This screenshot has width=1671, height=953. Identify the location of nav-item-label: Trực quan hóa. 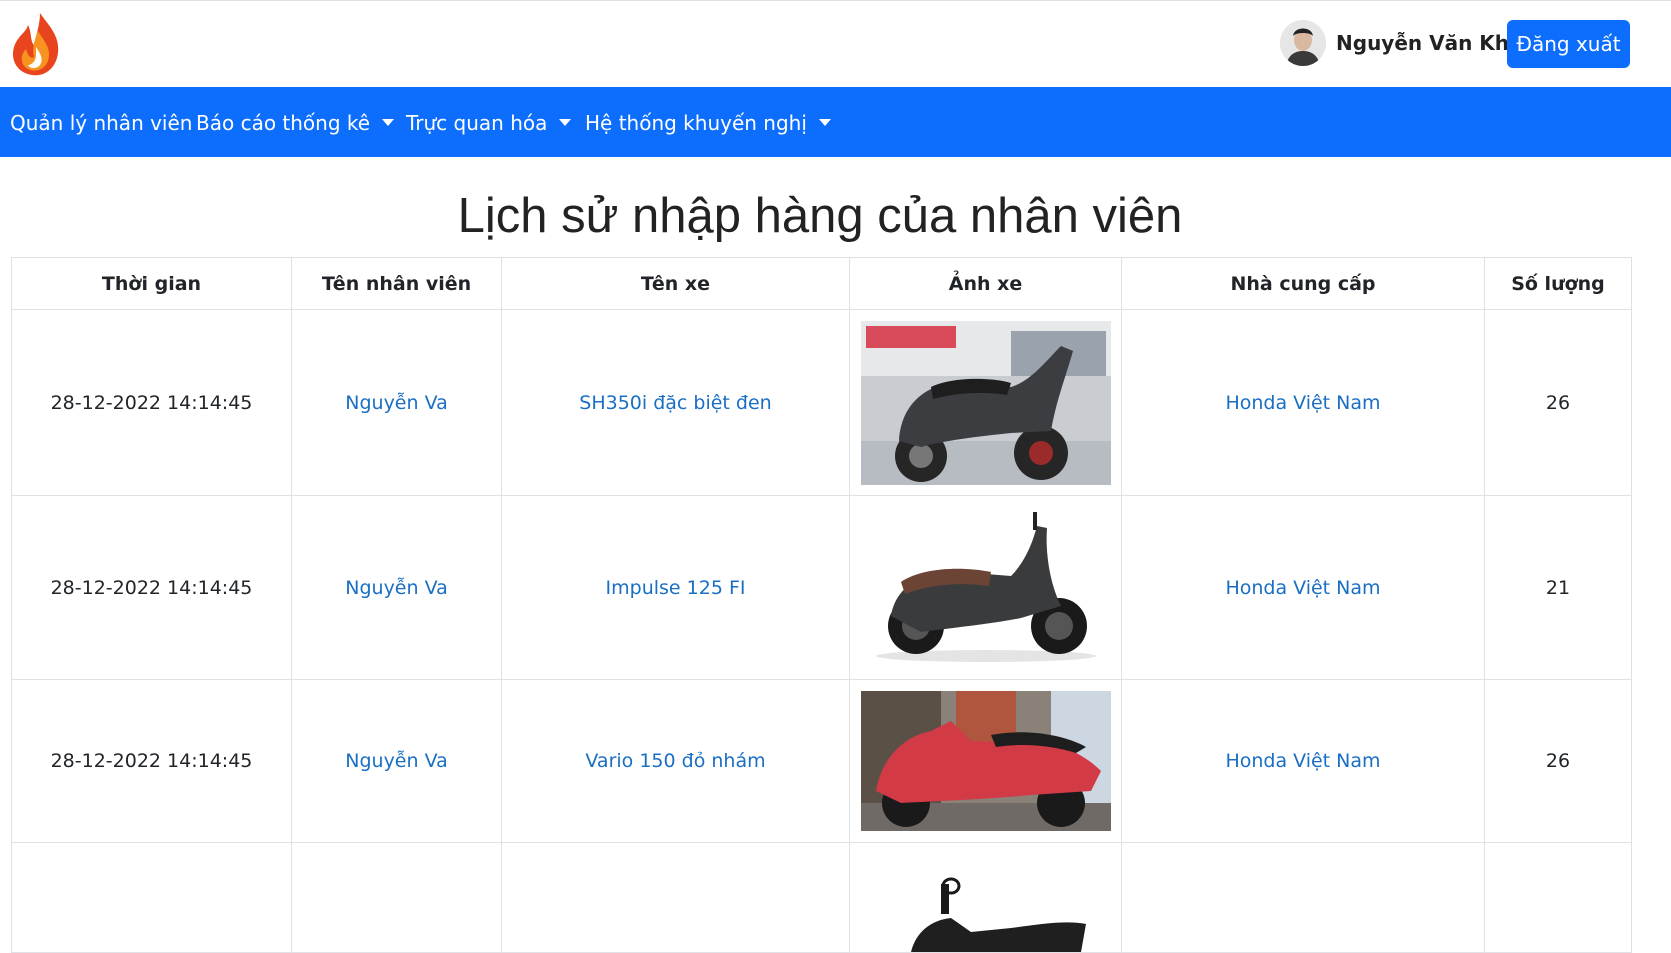
(477, 123).